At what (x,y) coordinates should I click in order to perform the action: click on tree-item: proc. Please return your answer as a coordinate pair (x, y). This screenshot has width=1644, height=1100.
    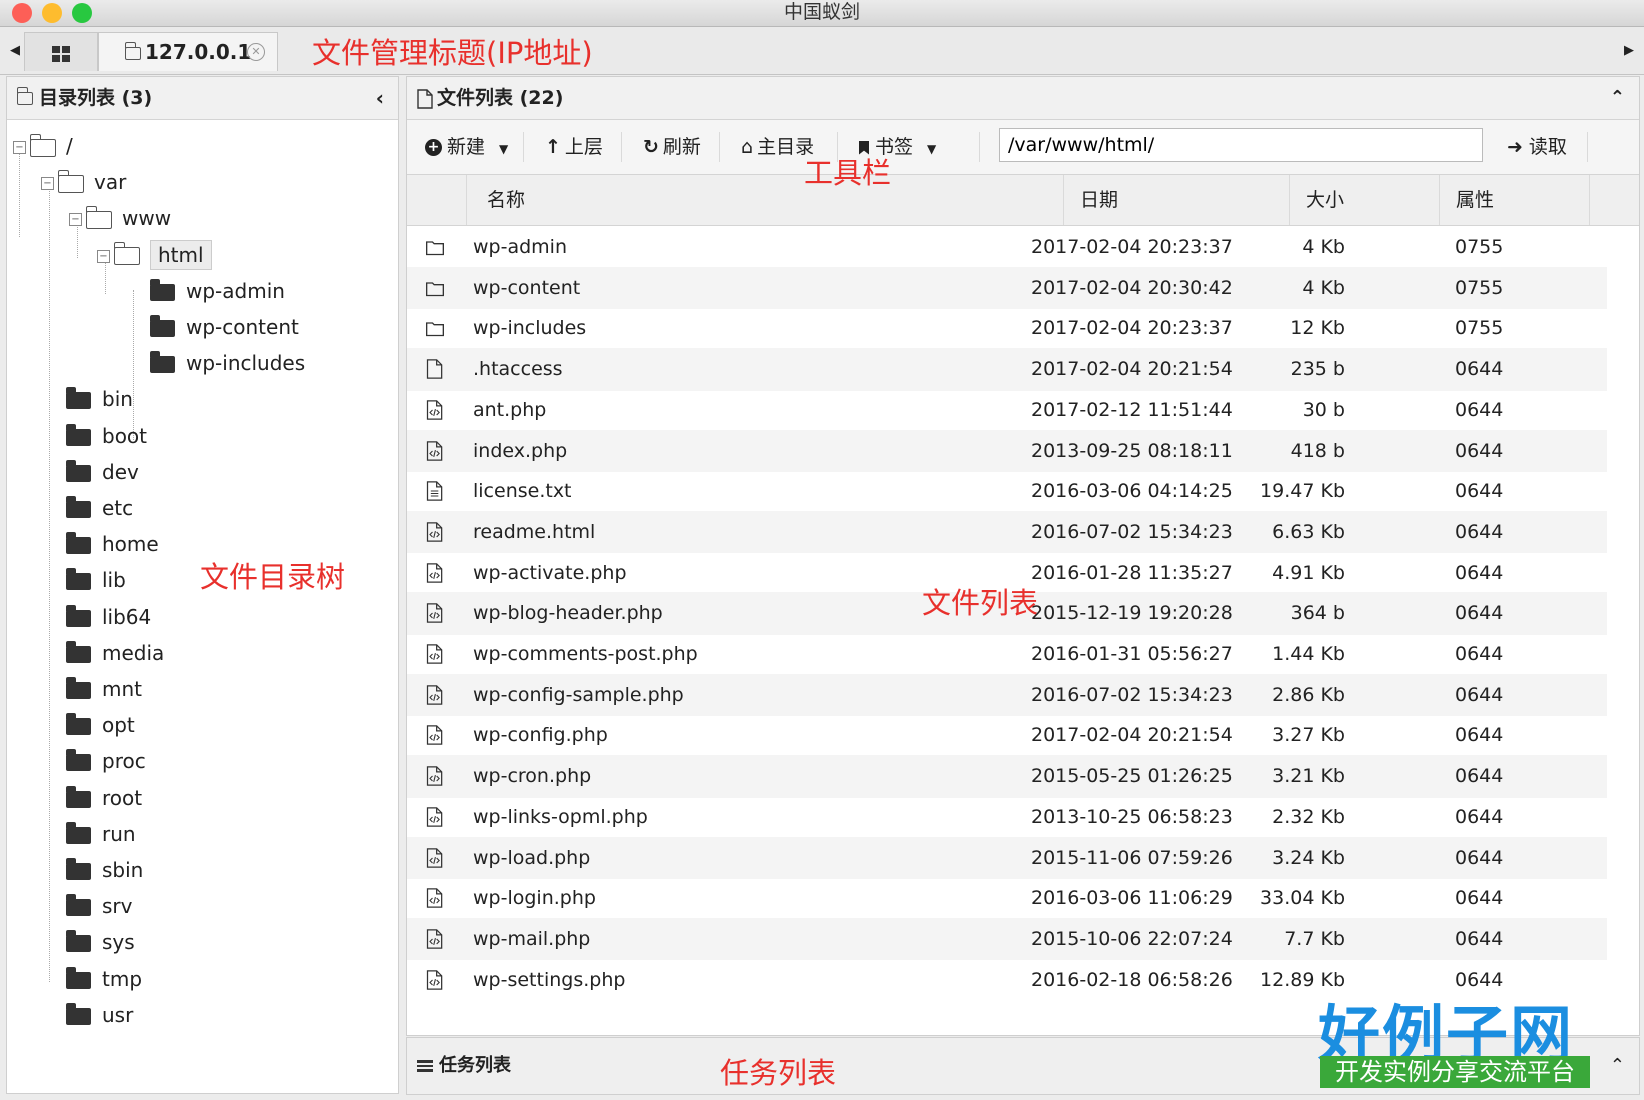
    Looking at the image, I should click on (93, 761).